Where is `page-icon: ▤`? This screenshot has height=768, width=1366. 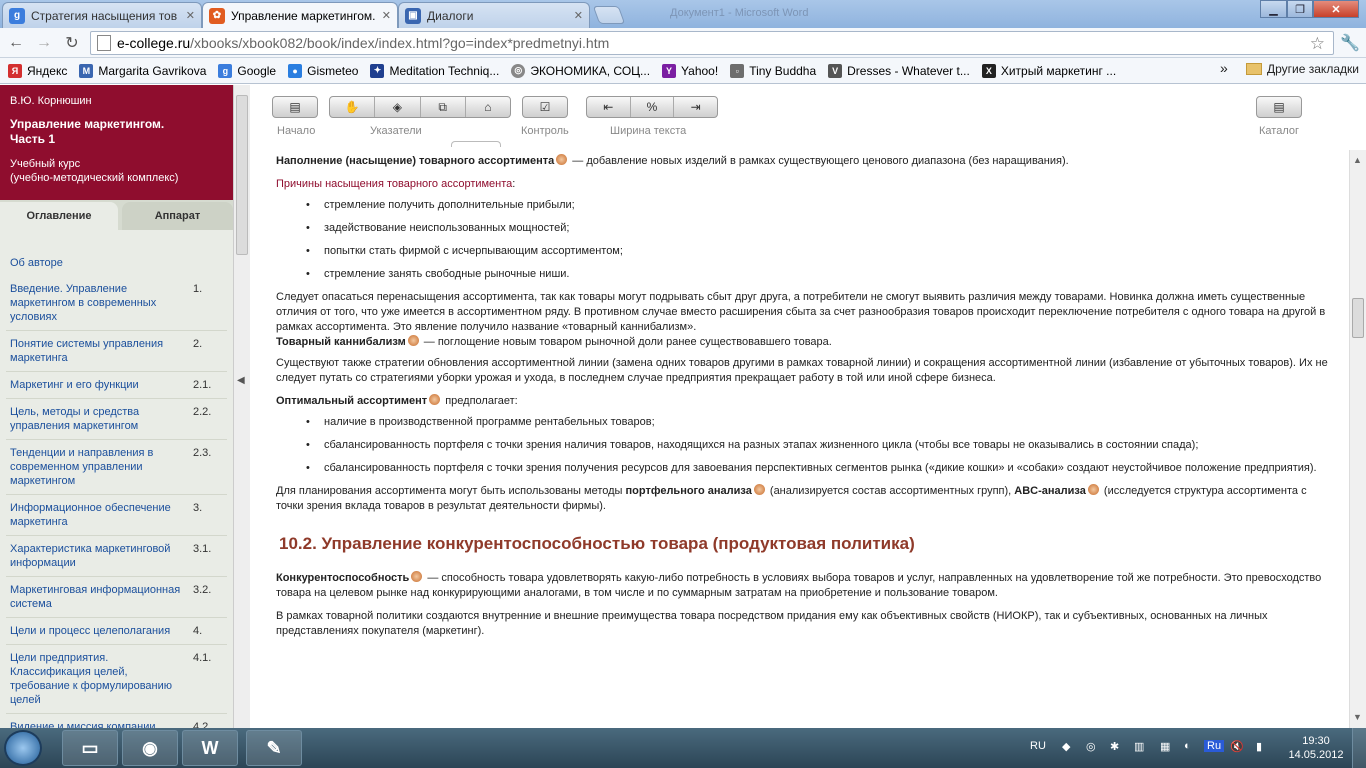 page-icon: ▤ is located at coordinates (295, 107).